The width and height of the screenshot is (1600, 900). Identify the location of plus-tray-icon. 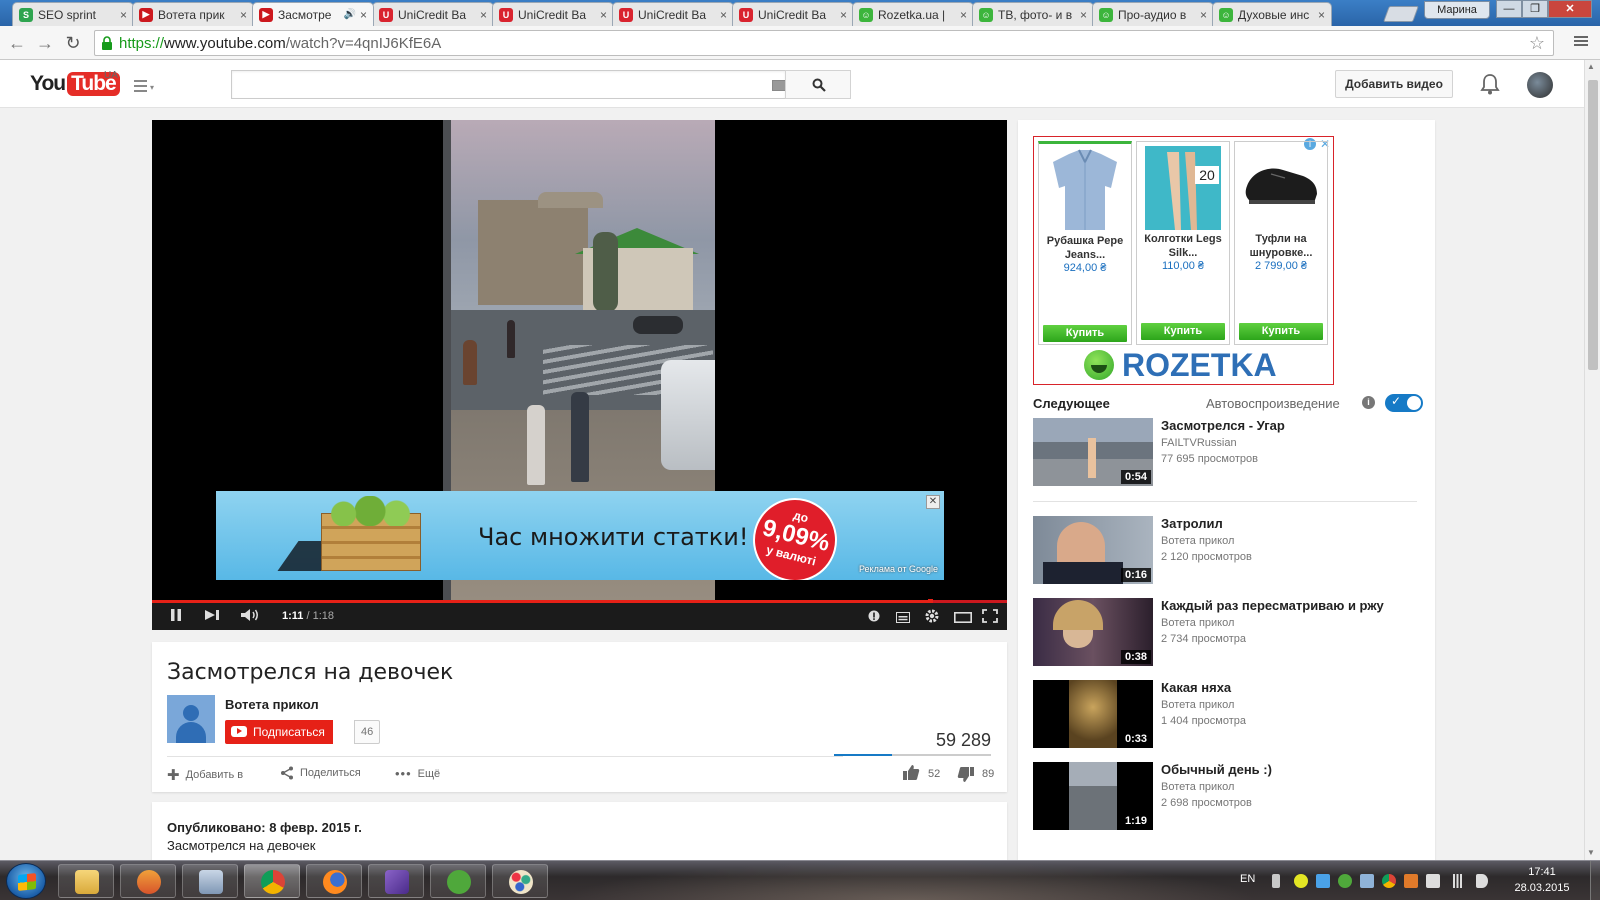
(1301, 881).